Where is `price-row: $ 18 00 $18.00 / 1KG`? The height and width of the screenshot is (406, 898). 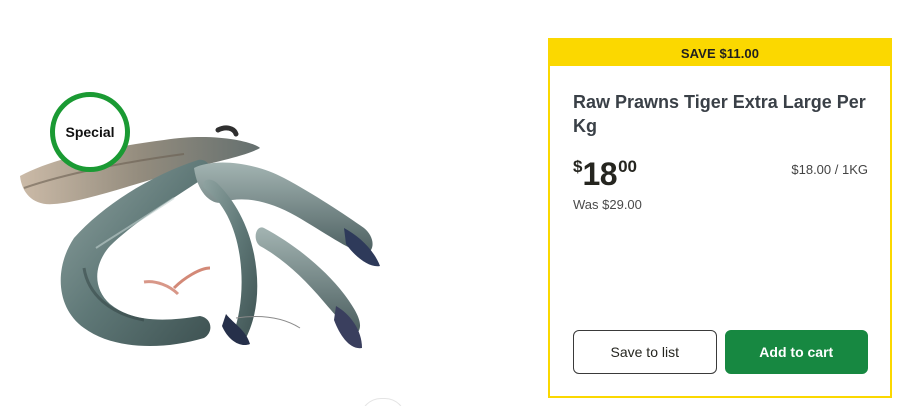
price-row: $ 18 00 $18.00 / 1KG is located at coordinates (720, 174).